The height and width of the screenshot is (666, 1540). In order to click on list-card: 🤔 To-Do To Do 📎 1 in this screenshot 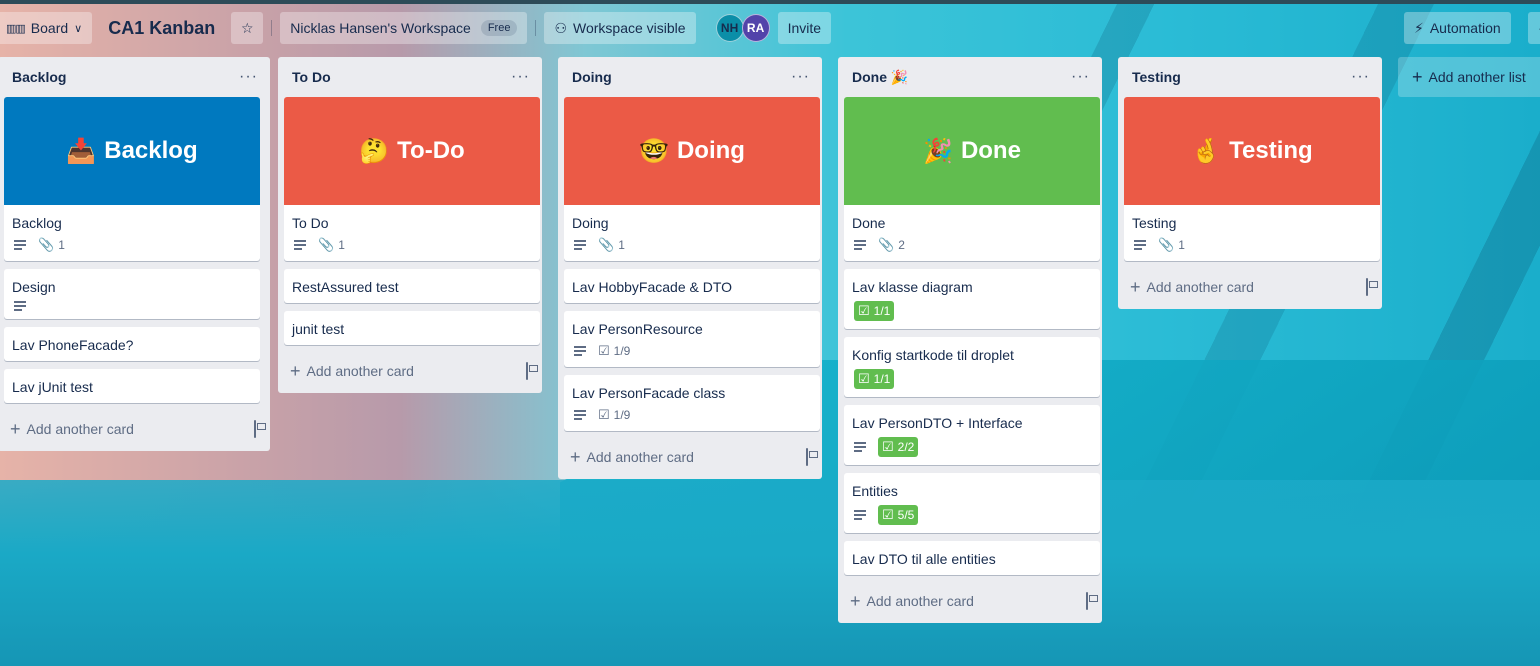, I will do `click(412, 179)`.